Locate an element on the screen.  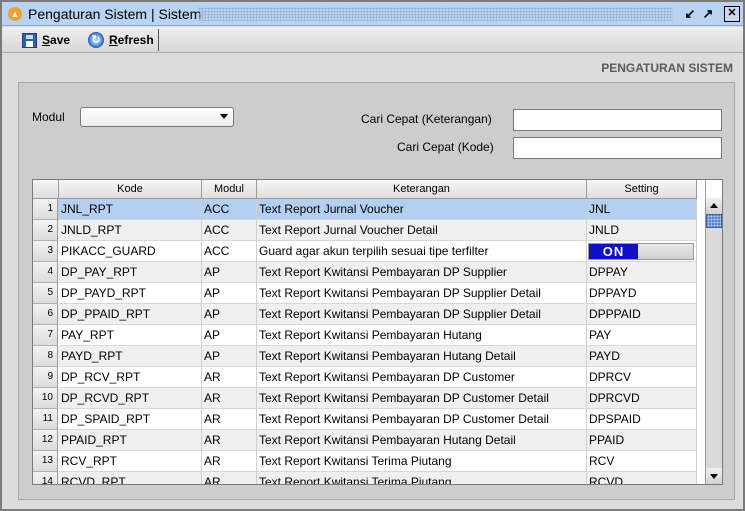
cell-kode: JNL_RPT is located at coordinates (130, 209).